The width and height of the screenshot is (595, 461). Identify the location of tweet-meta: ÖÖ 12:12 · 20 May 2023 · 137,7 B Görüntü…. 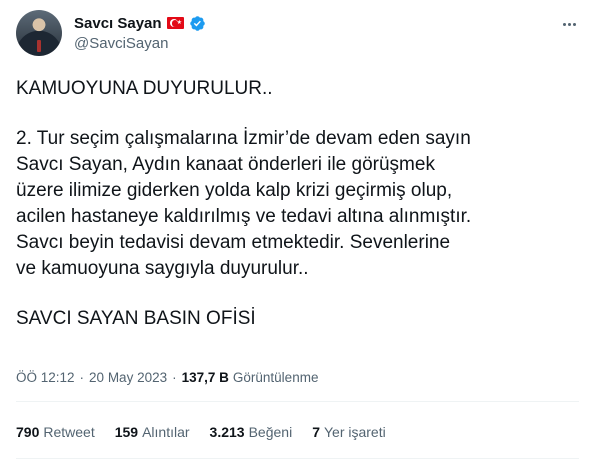
(167, 377).